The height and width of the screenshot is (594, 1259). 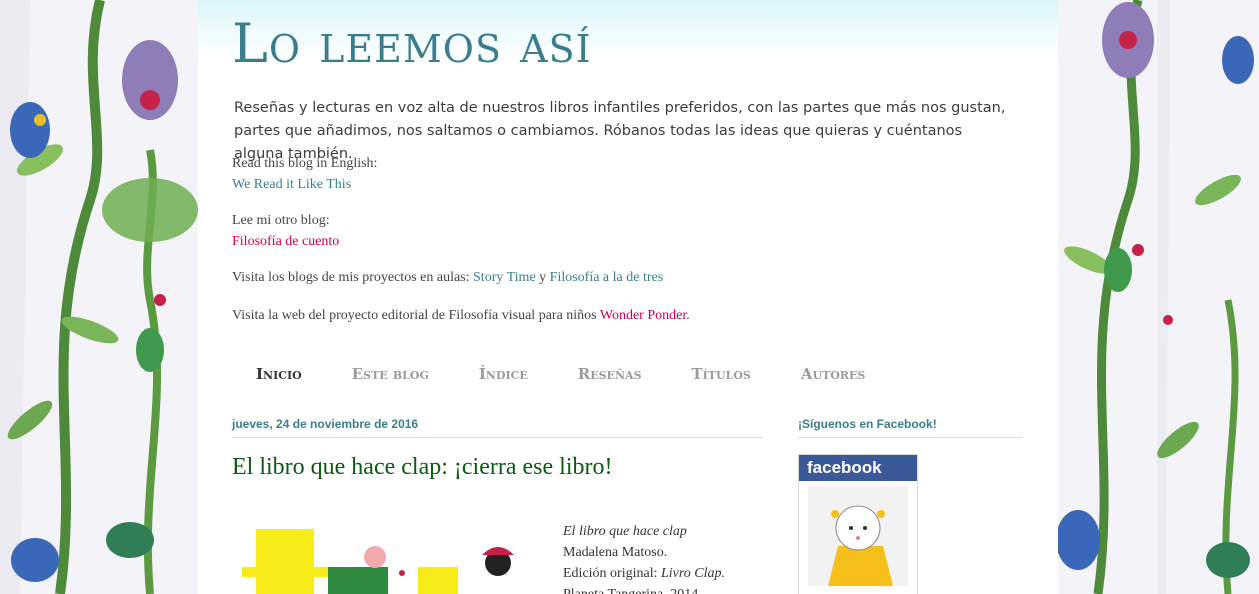 I want to click on book-title: El libro que hace clap, so click(x=625, y=531).